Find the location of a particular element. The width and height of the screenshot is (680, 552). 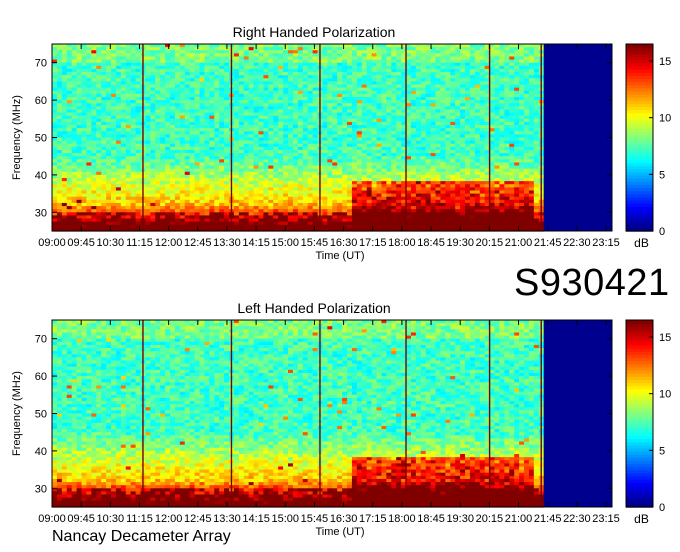

chart-title: Right Handed Polarization is located at coordinates (314, 32).